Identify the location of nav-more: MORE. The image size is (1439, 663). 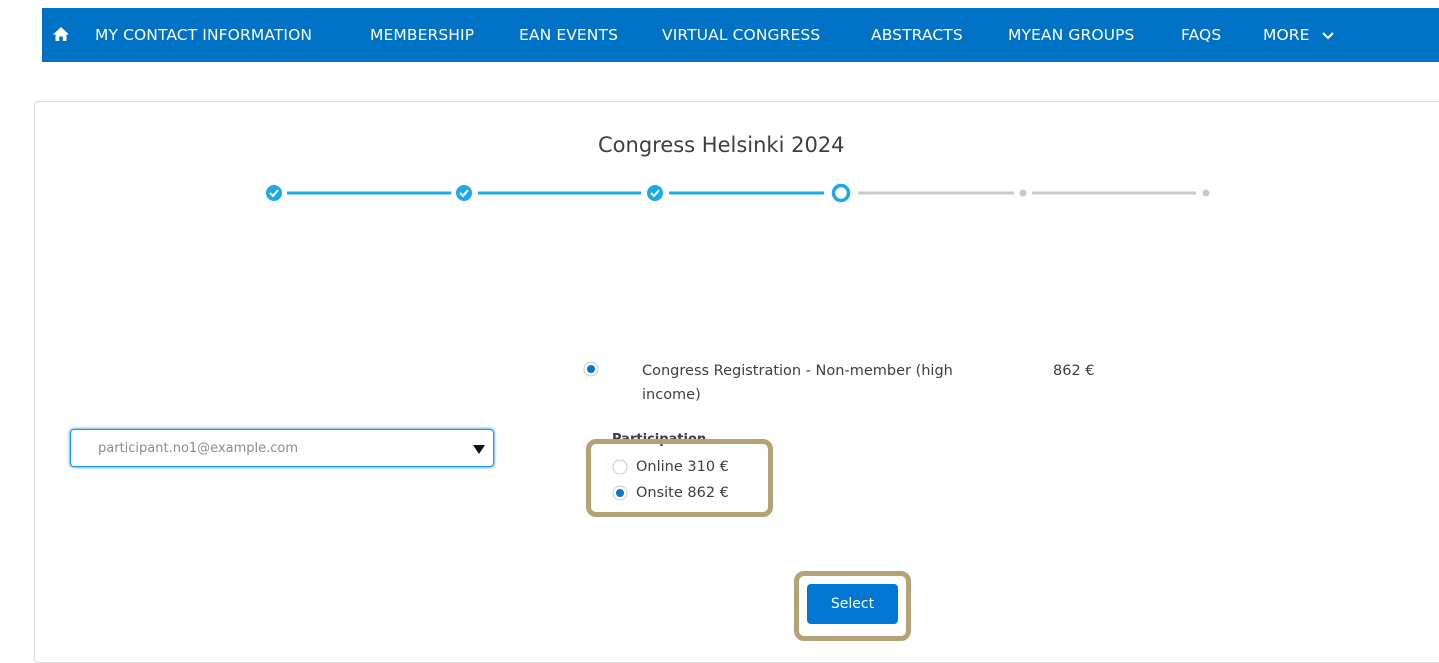
(1299, 35).